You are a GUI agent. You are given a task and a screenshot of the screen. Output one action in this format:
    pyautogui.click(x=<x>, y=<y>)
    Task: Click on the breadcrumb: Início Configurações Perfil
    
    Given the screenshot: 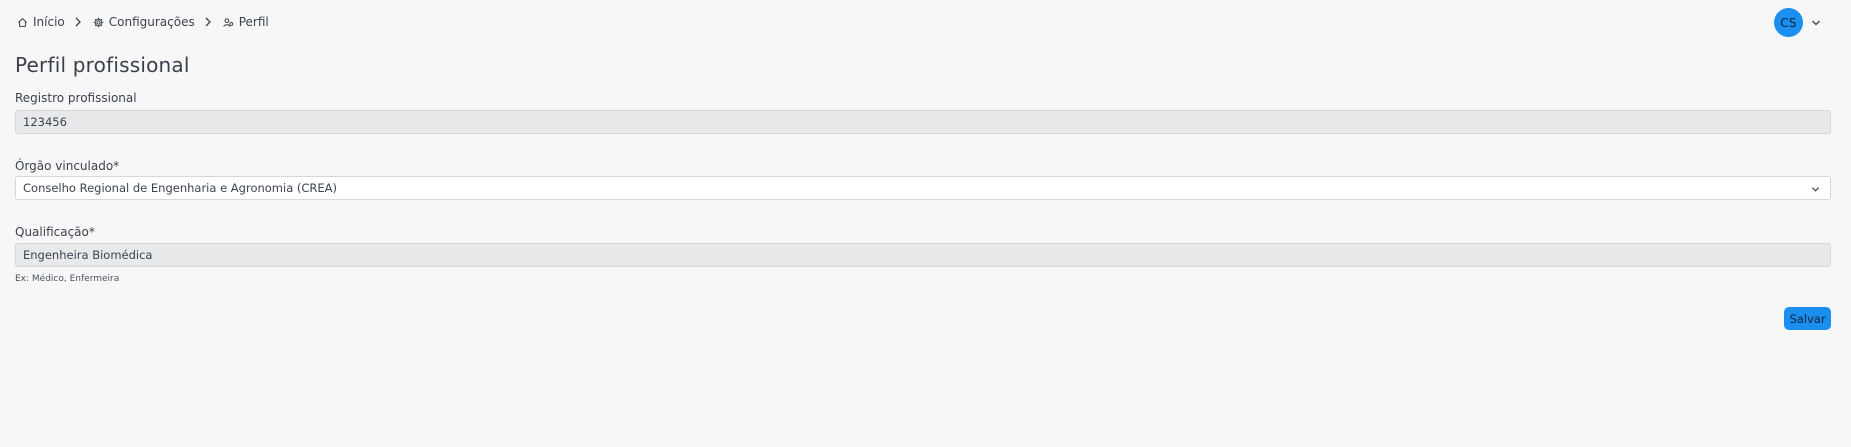 What is the action you would take?
    pyautogui.click(x=143, y=22)
    